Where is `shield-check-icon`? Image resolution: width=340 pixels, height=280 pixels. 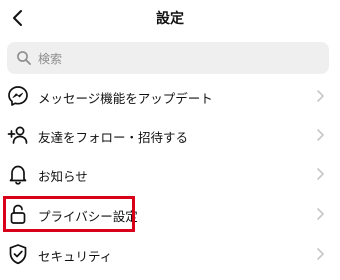
shield-check-icon is located at coordinates (18, 254).